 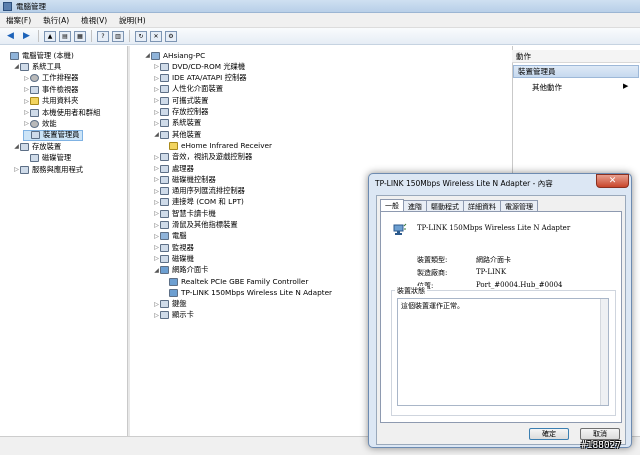 I want to click on console-tree-item: ▷ 服務與應用程式, so click(x=48, y=169).